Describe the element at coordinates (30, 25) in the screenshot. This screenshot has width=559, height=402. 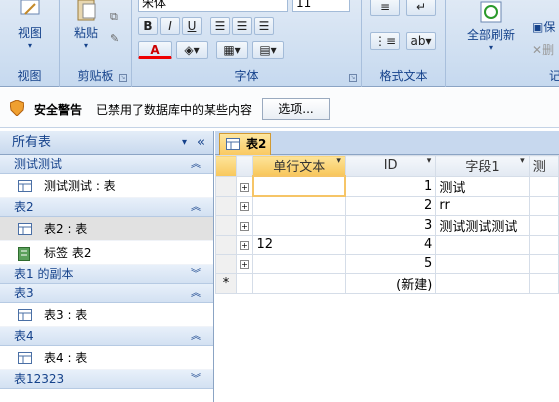
I see `view-button: 视图 ▾` at that location.